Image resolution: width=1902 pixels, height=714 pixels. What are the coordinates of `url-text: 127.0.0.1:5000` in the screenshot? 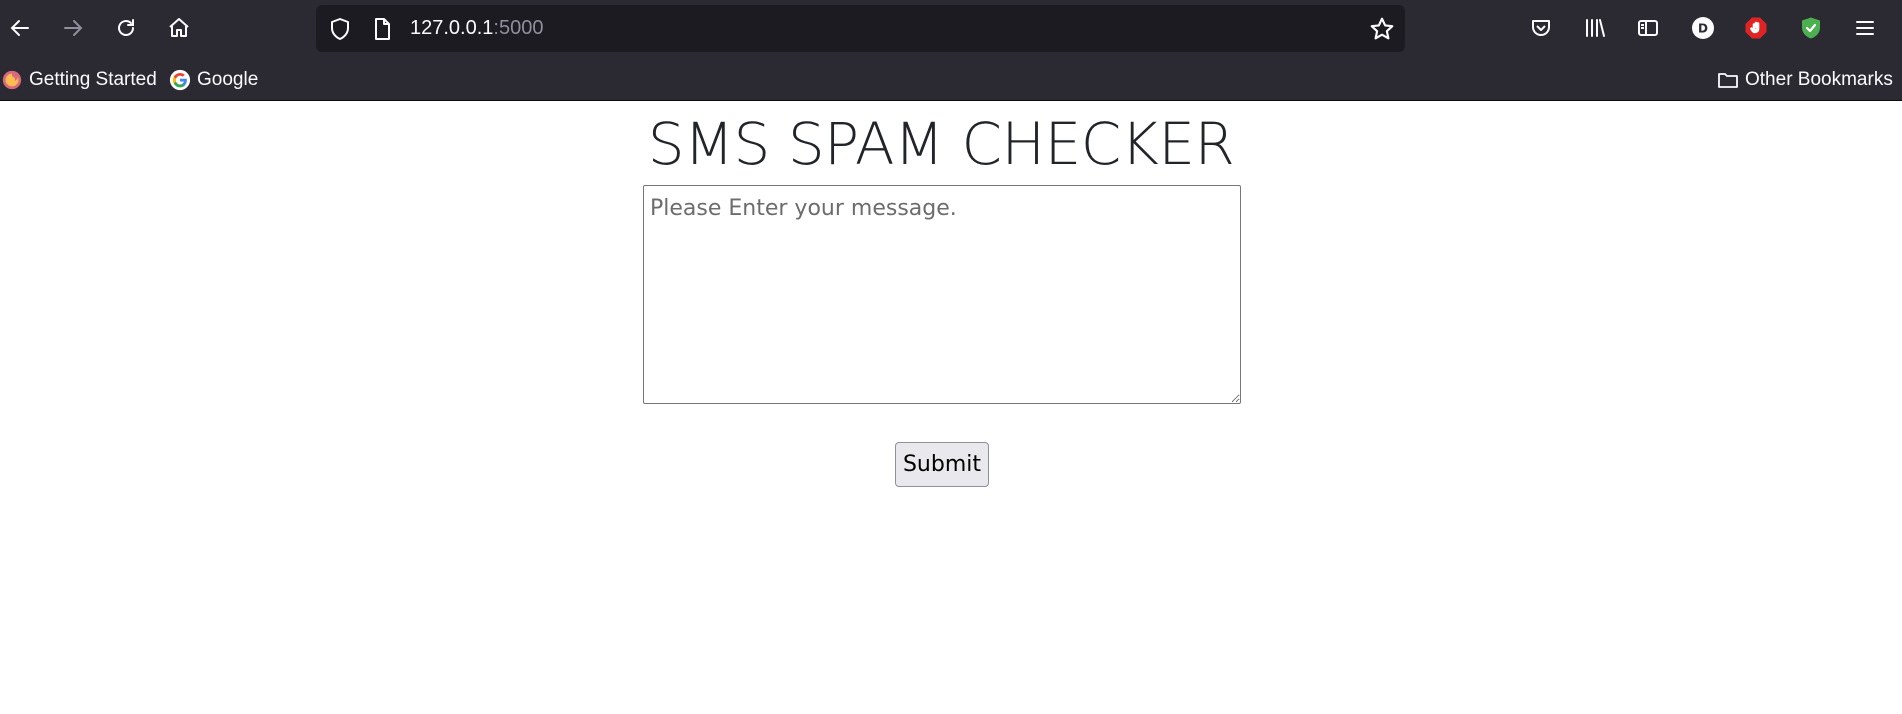 It's located at (476, 28).